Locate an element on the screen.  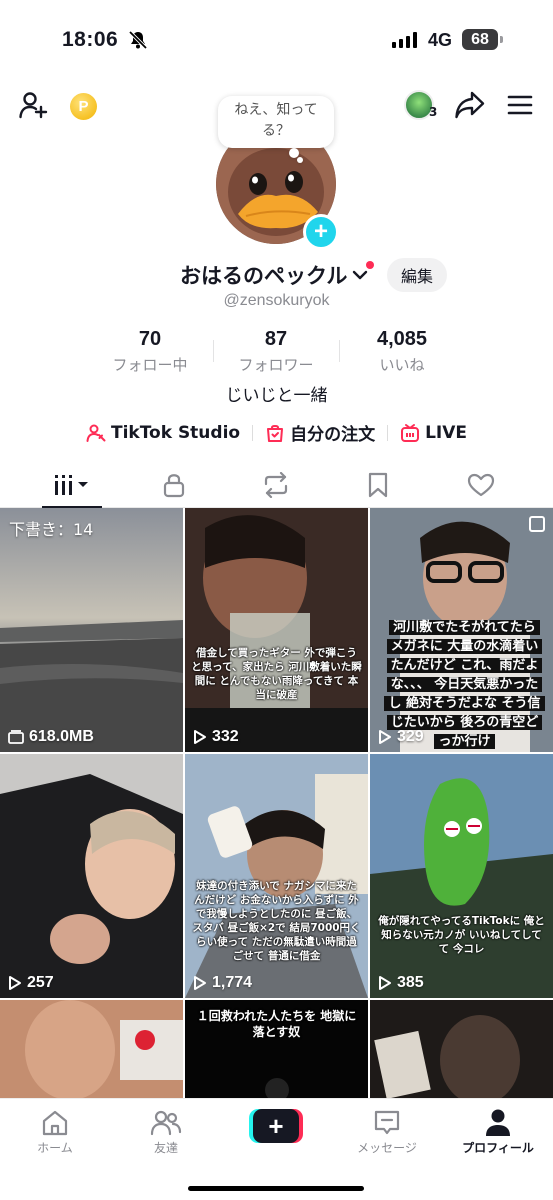
following-label: フォロー中 is located at coordinates (150, 365).